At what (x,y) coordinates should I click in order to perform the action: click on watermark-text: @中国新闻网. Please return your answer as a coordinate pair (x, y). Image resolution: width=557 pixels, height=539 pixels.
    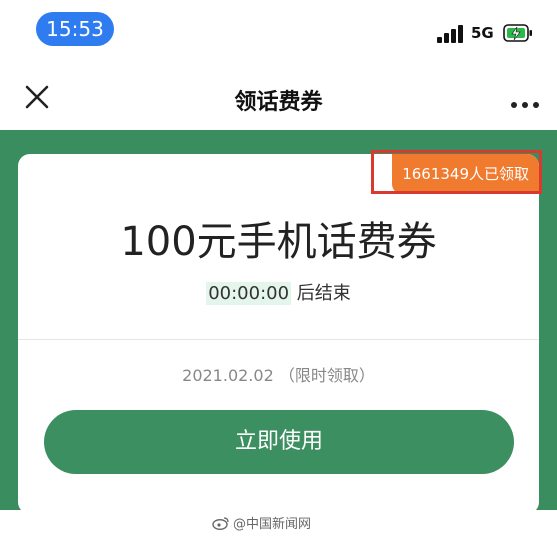
    Looking at the image, I should click on (272, 524).